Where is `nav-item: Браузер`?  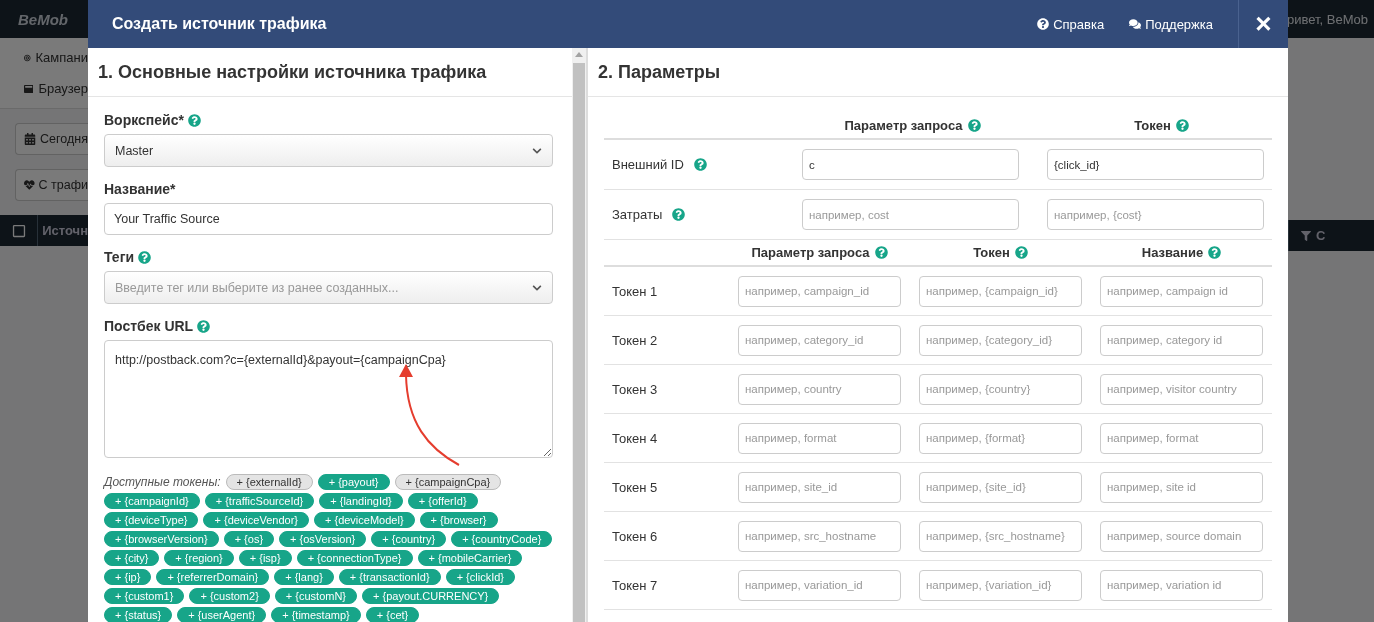 nav-item: Браузер is located at coordinates (63, 88).